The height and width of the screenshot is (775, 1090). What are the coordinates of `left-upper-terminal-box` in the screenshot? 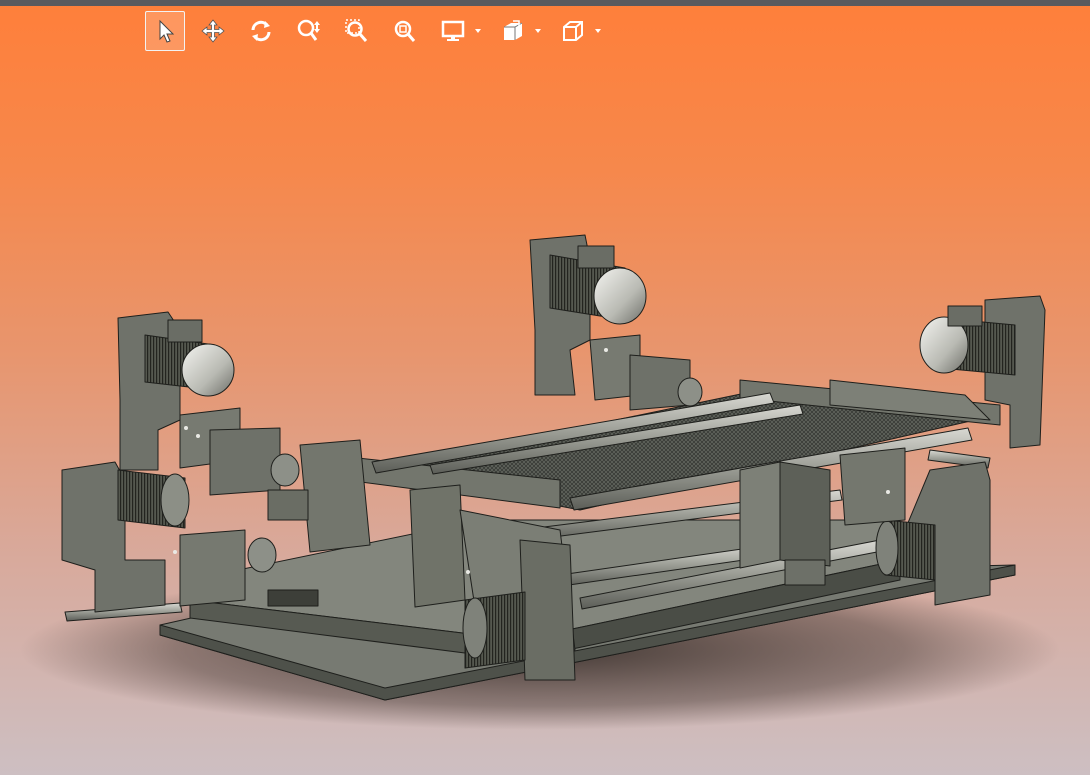 It's located at (185, 331).